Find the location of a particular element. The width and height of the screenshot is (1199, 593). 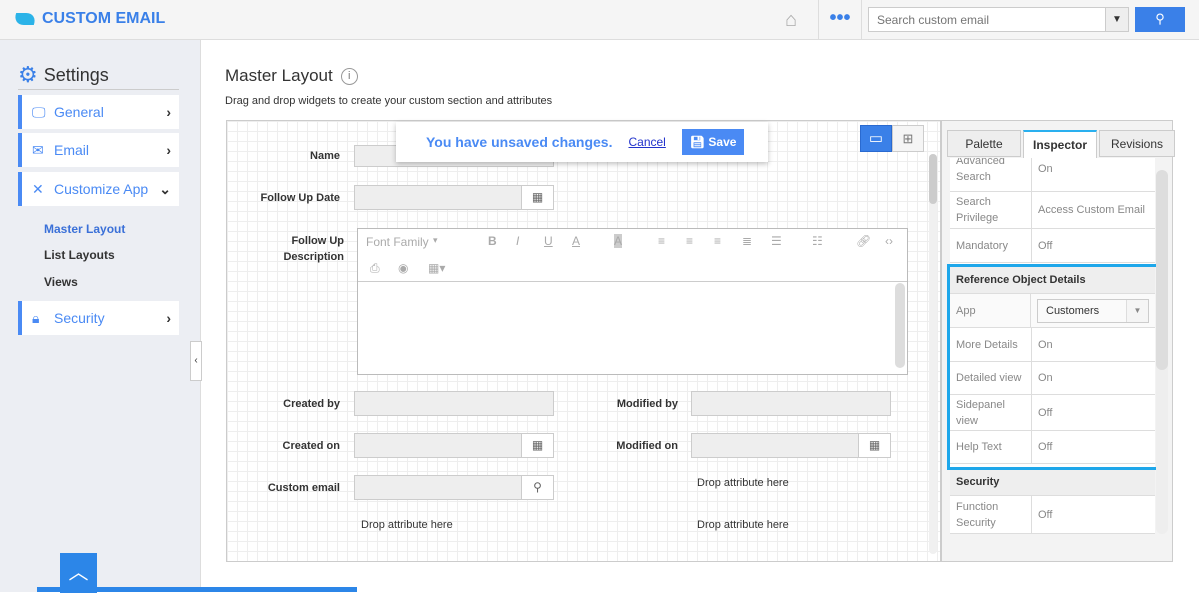

selection-highlight is located at coordinates (1054, 367).